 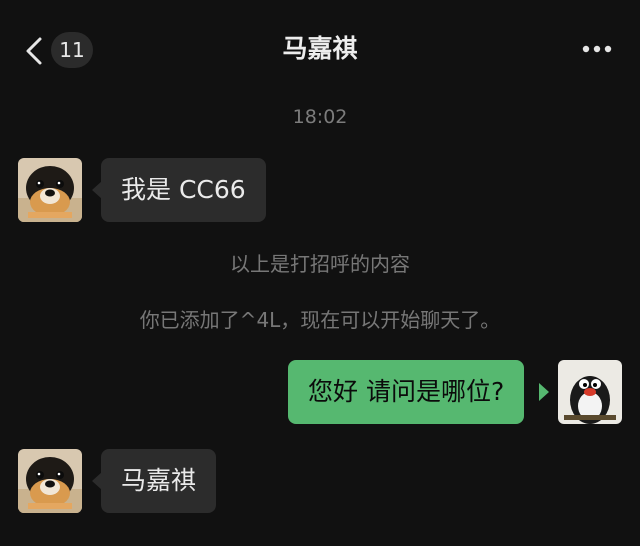 I want to click on bubble-tail, so click(x=544, y=392).